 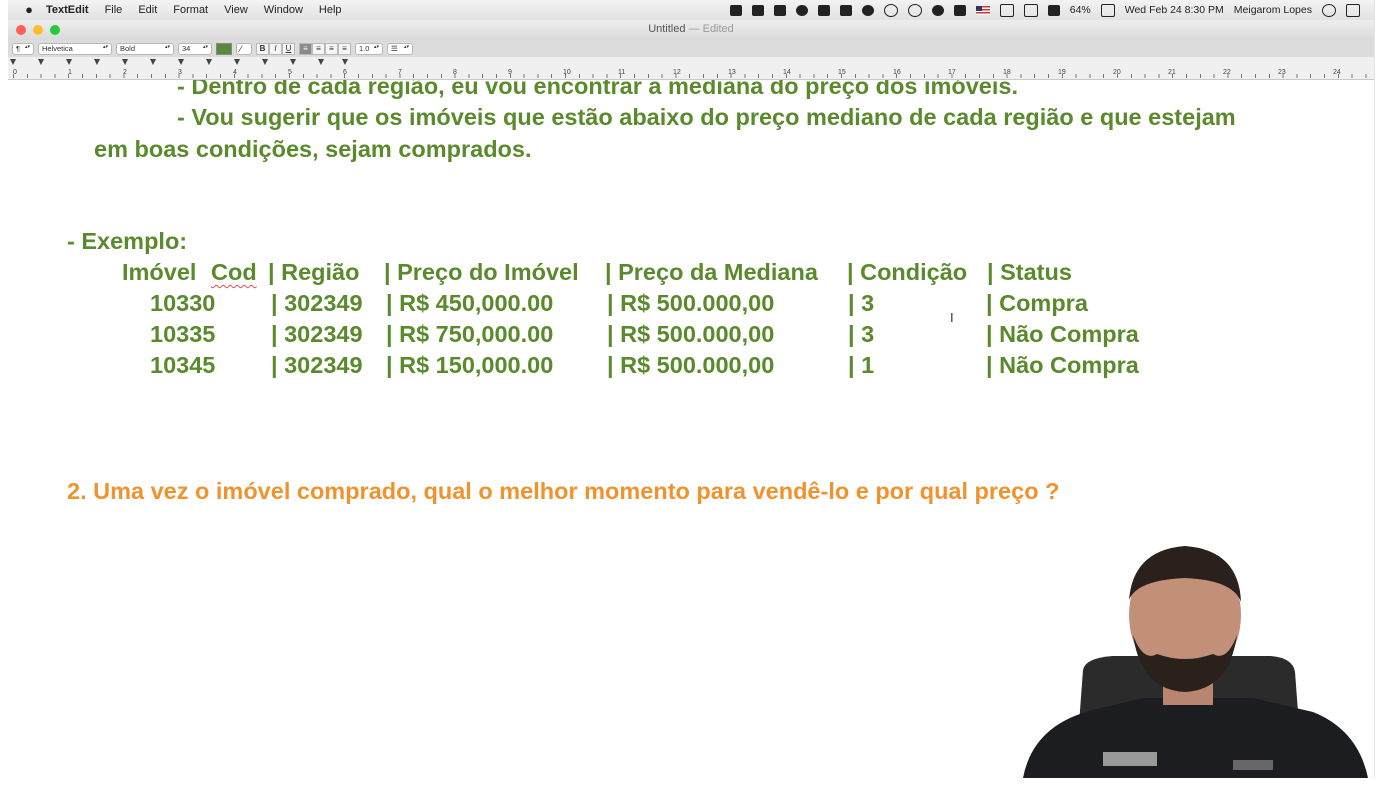 What do you see at coordinates (1273, 10) in the screenshot?
I see `user-name: Meigarom Lopes` at bounding box center [1273, 10].